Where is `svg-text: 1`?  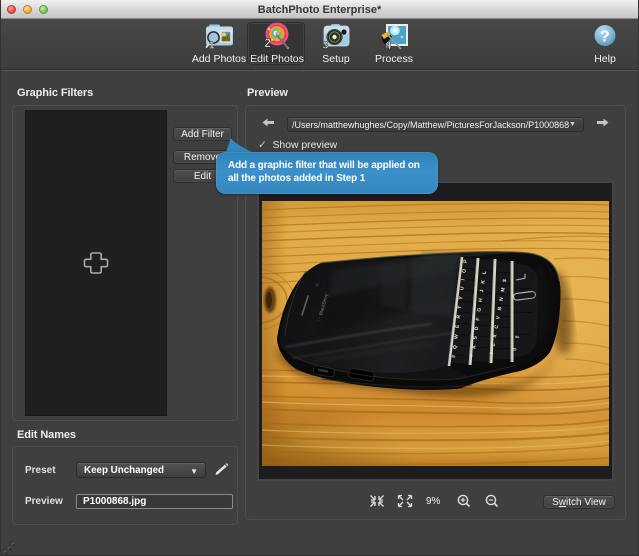 svg-text: 1 is located at coordinates (212, 46).